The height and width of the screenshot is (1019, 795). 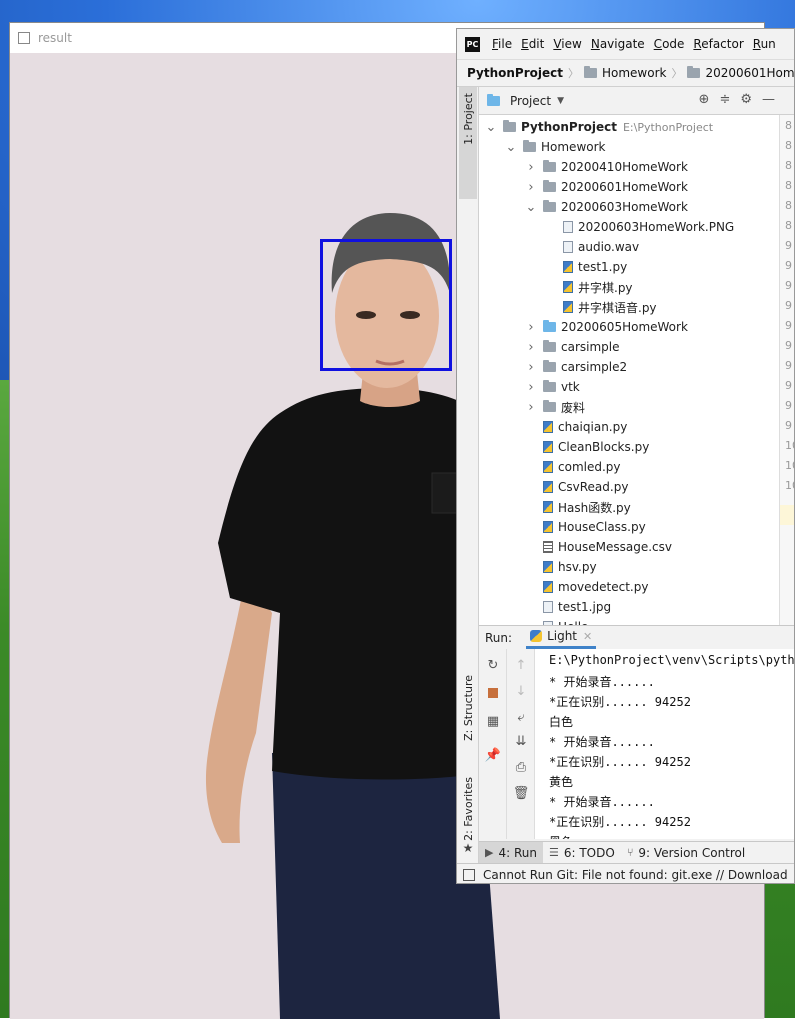 I want to click on menu-run-rest: un, so click(x=768, y=44).